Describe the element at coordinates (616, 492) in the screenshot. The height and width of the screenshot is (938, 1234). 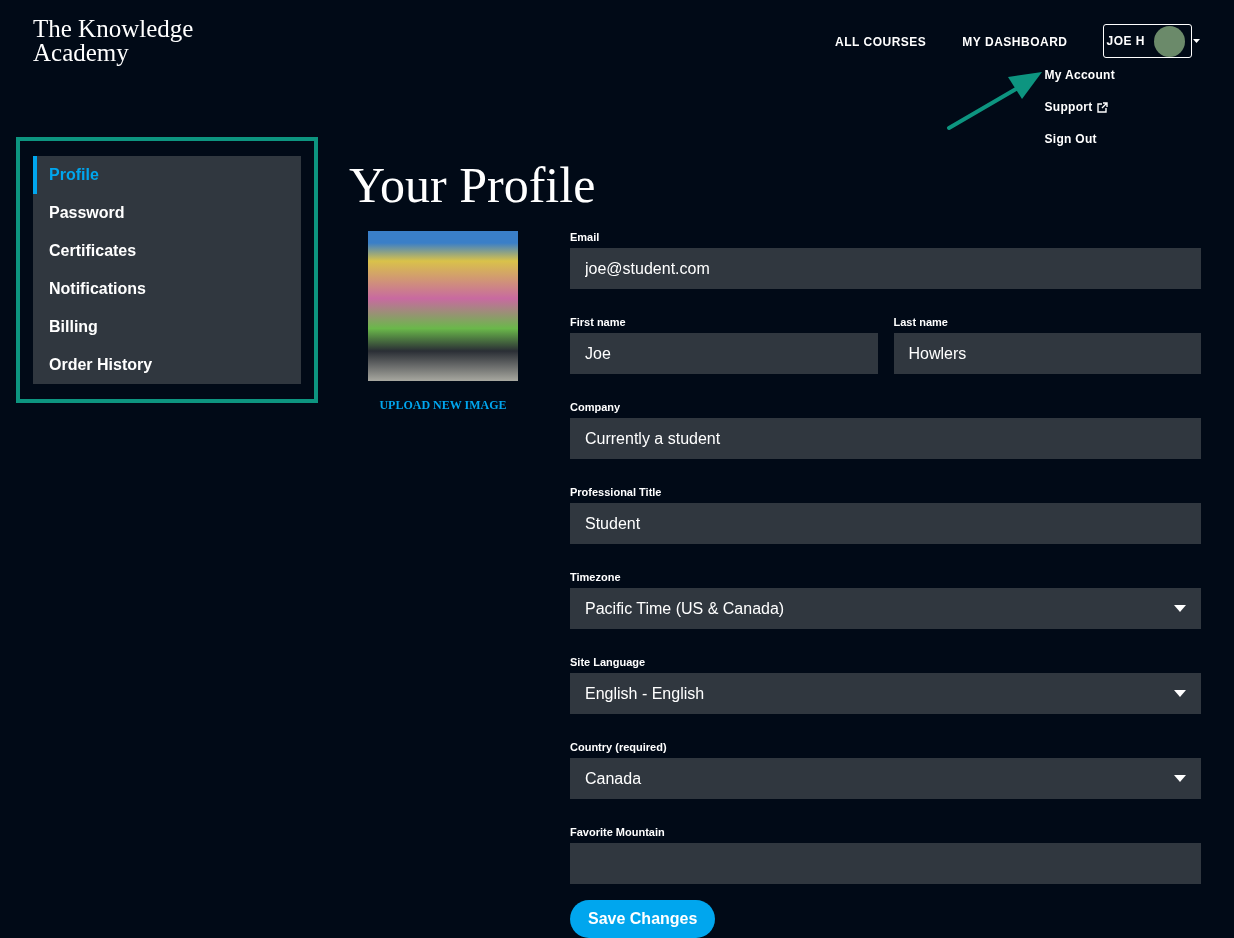
I see `field-label: Professional Title` at that location.